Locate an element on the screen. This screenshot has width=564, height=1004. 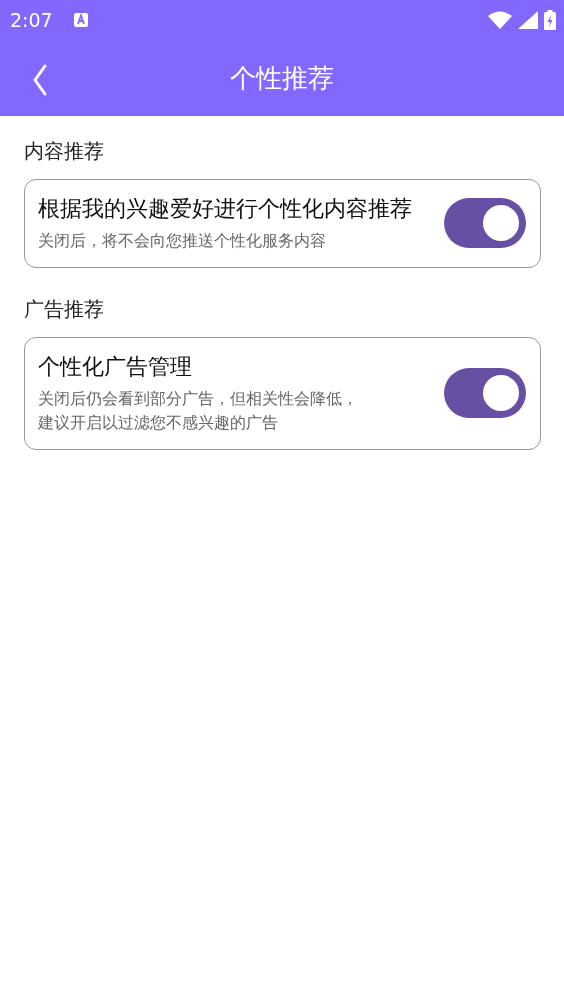
setting-description: 关闭后仍会看到部分广告，但相关性会降低， 建议开启以过滤您不感兴趣的广告 is located at coordinates (198, 410).